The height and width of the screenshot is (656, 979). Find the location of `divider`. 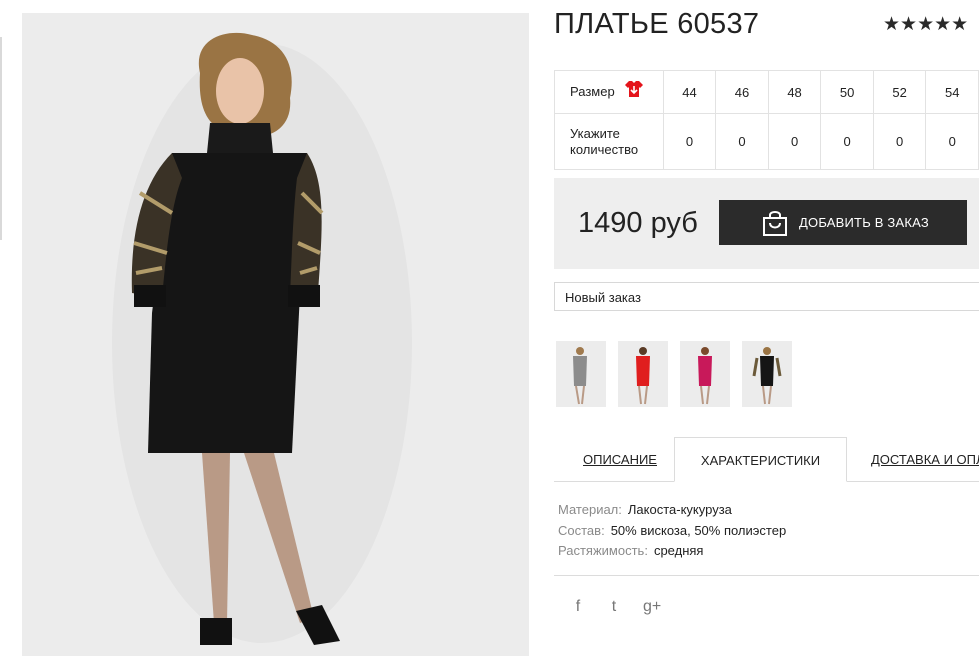

divider is located at coordinates (766, 575).